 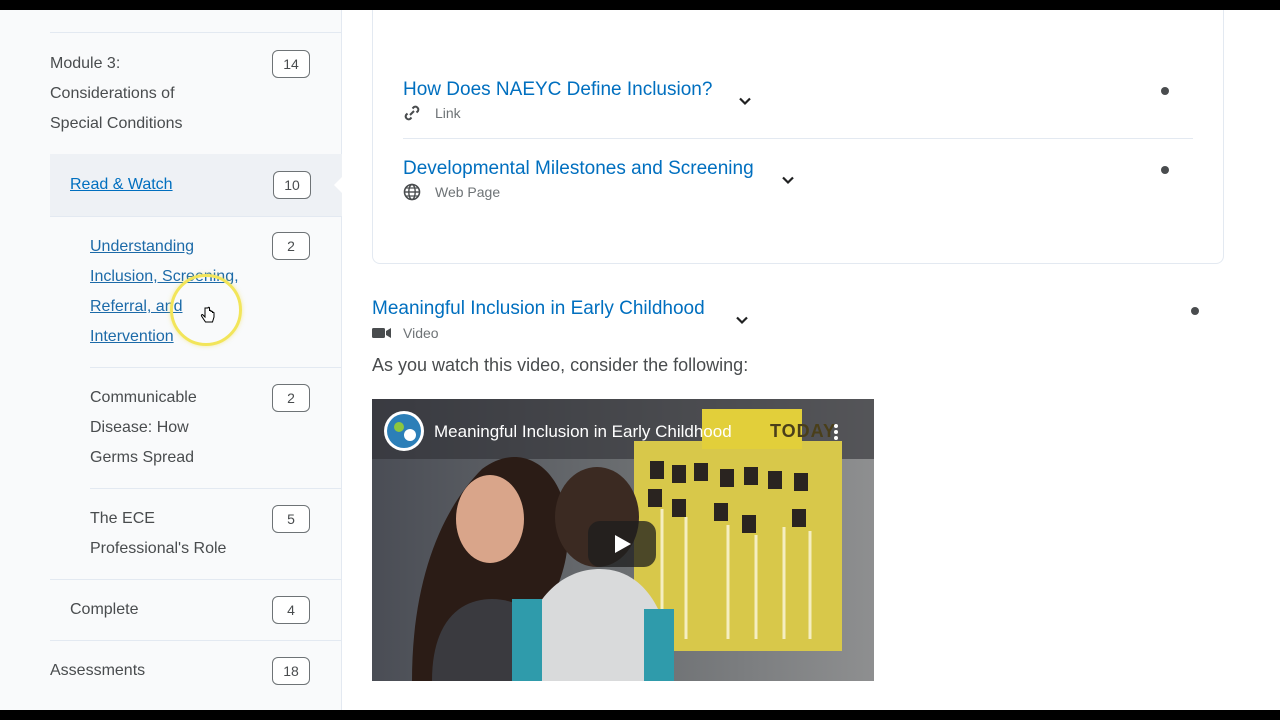 I want to click on item-type-label: Web Page, so click(x=468, y=192).